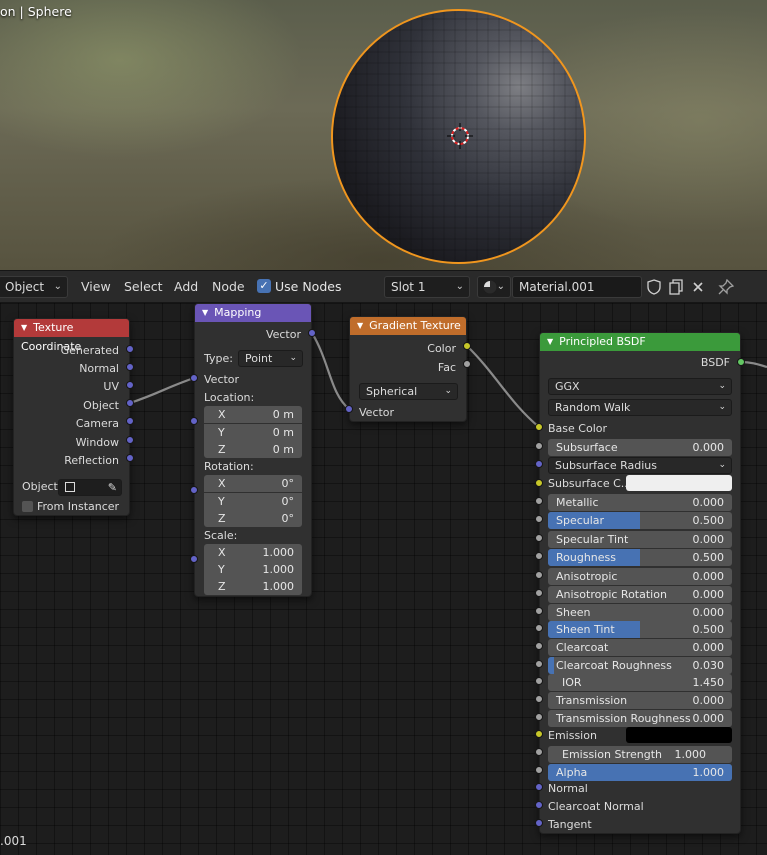 This screenshot has height=855, width=767. What do you see at coordinates (539, 699) in the screenshot?
I see `socket-transmission-in` at bounding box center [539, 699].